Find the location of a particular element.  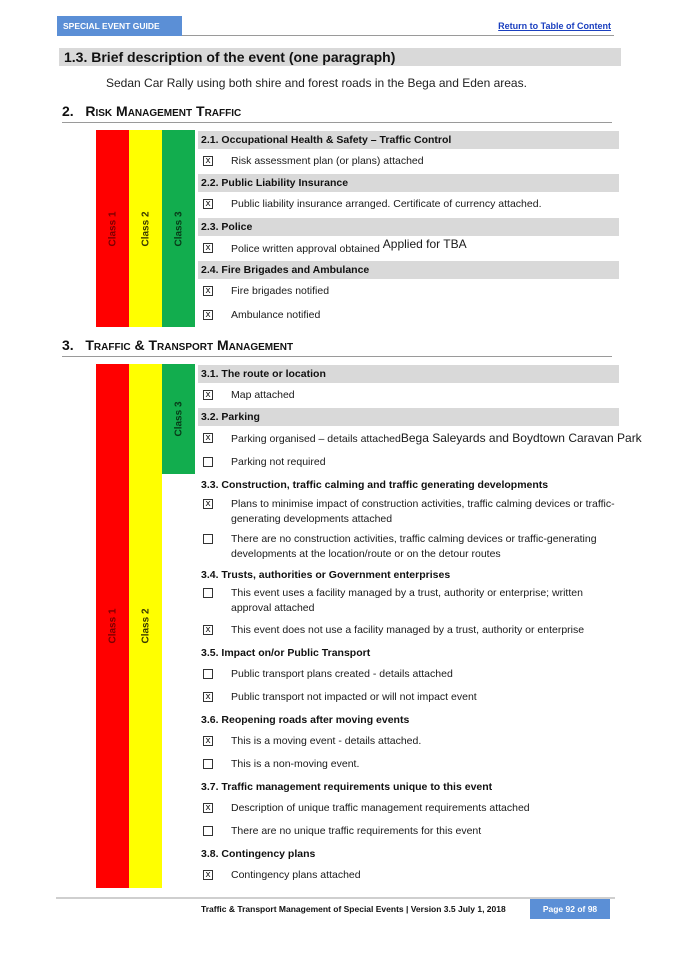

return-to-toc-link: Return to Table of Content is located at coordinates (554, 26).